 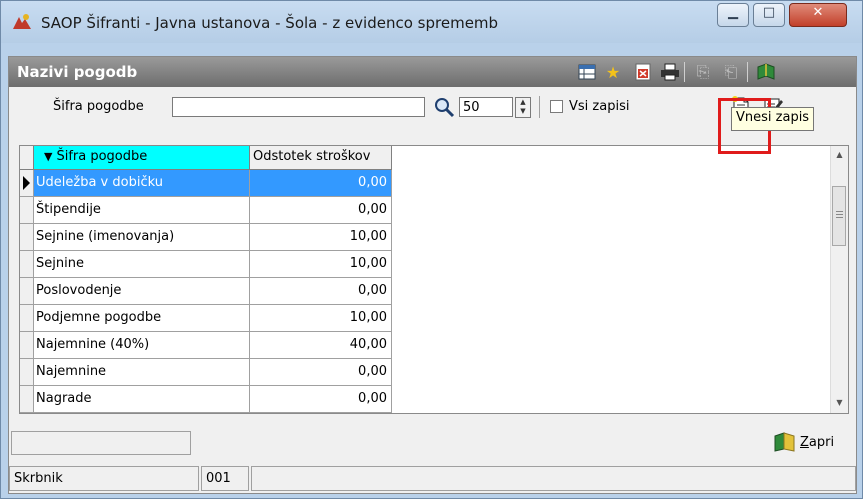 I want to click on cell-percent: 40,00, so click(x=321, y=345).